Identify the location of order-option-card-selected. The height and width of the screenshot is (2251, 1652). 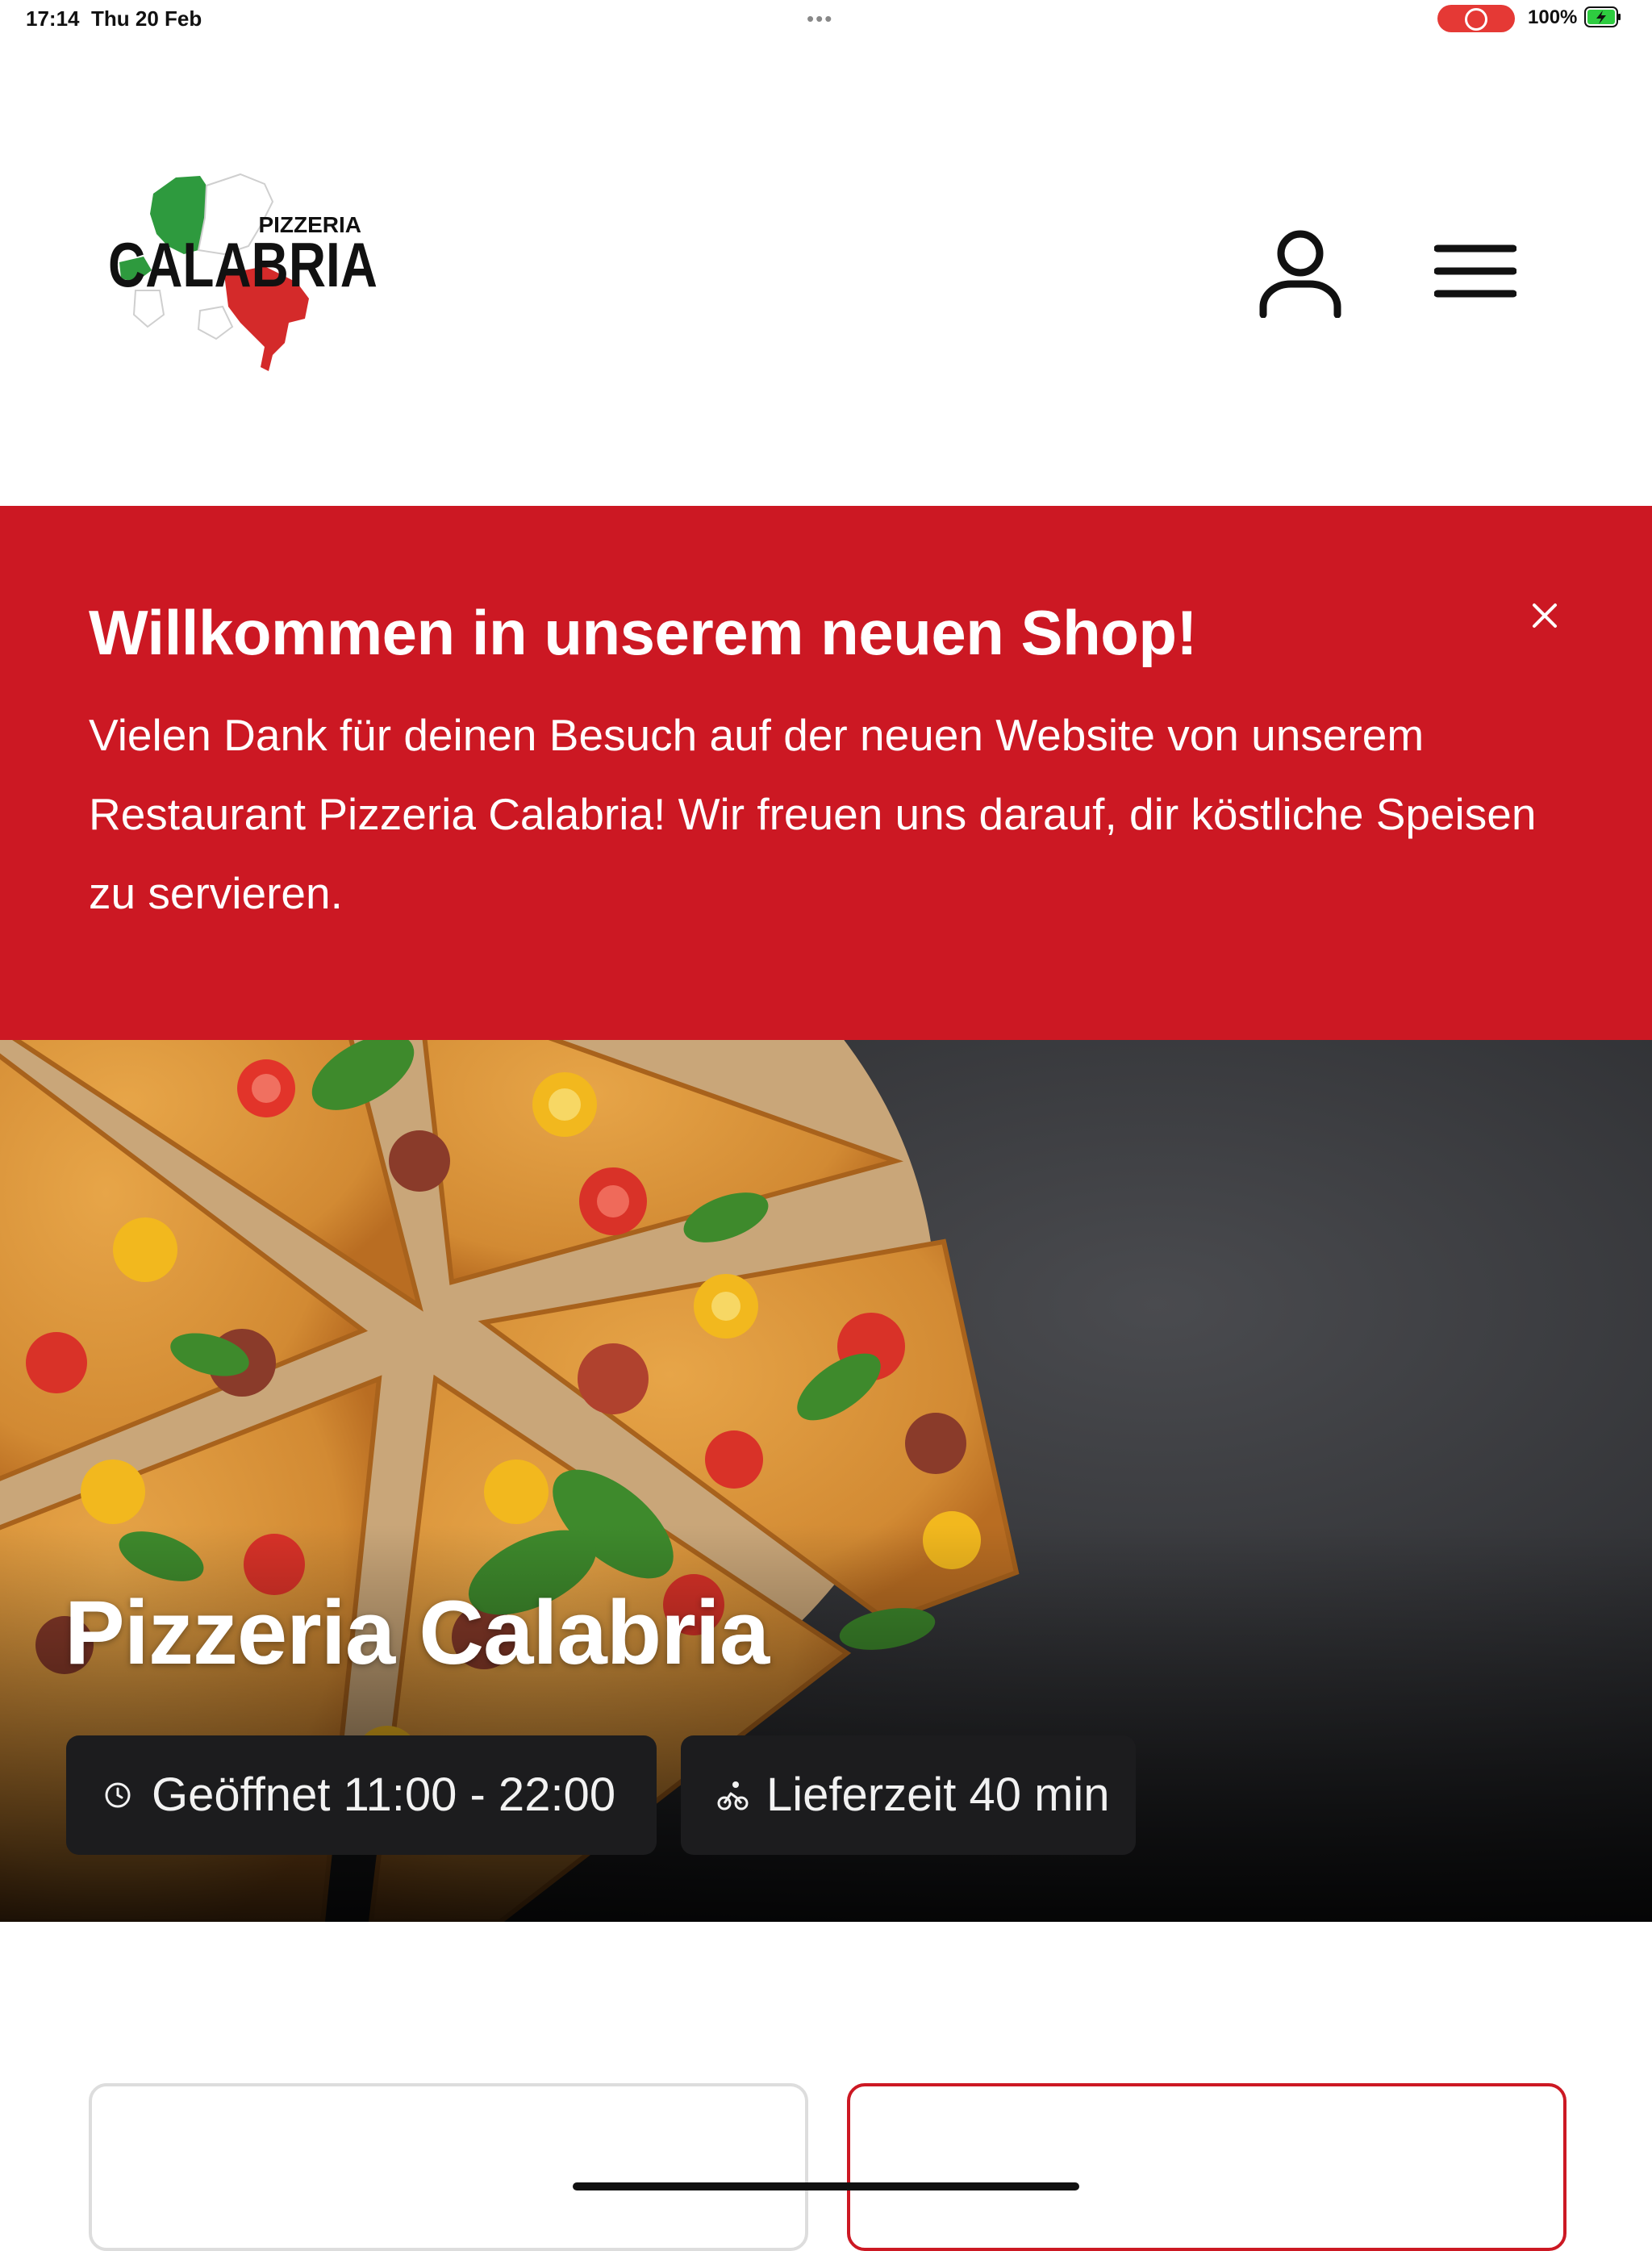
(1206, 2167).